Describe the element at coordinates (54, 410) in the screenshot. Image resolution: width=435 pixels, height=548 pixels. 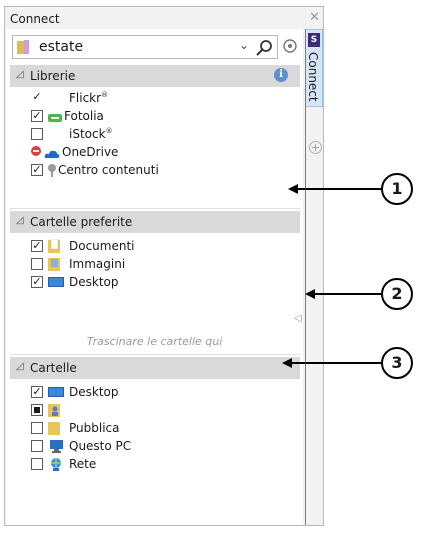
I see `user-folder-icon` at that location.